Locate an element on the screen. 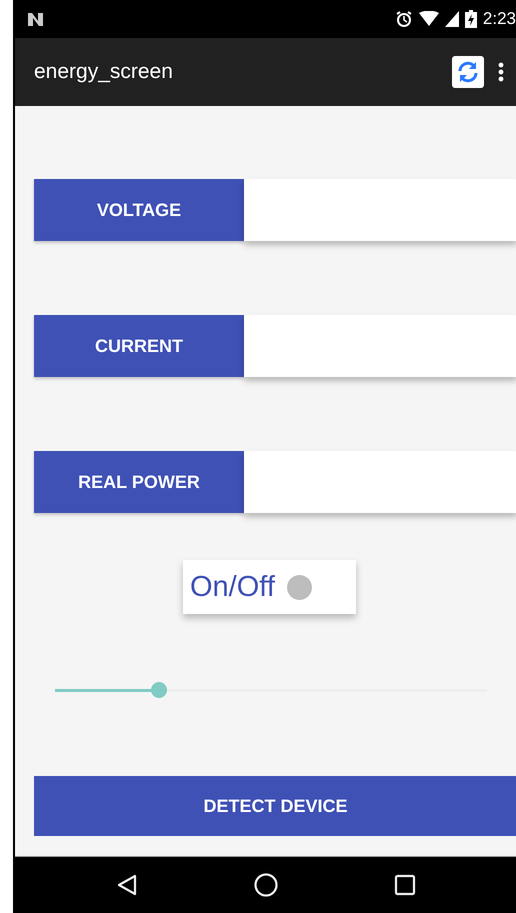 The height and width of the screenshot is (913, 516). alarm-icon is located at coordinates (403, 19).